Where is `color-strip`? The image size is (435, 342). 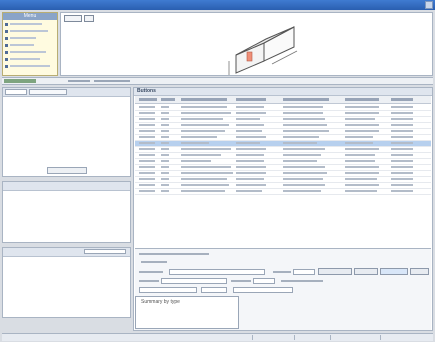
color-strip is located at coordinates (217, 81).